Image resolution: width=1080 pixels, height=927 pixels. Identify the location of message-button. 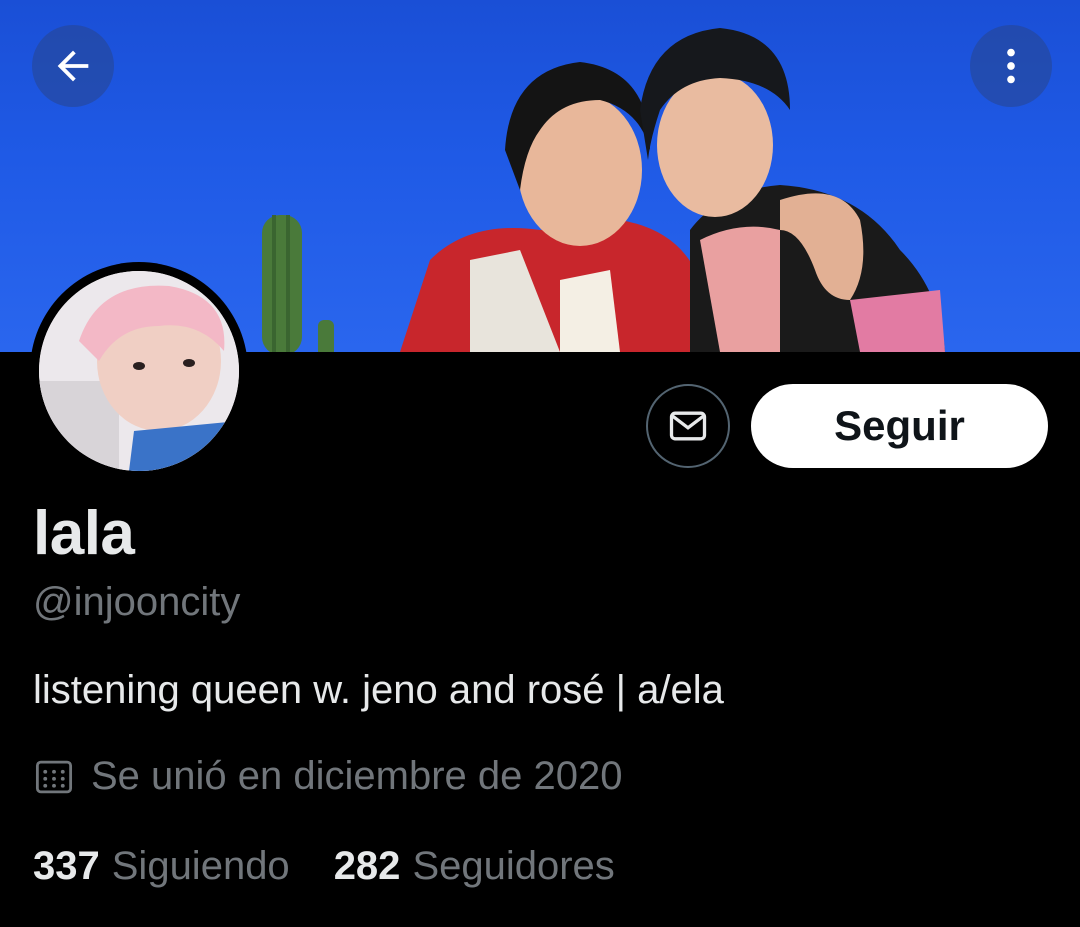
(688, 426).